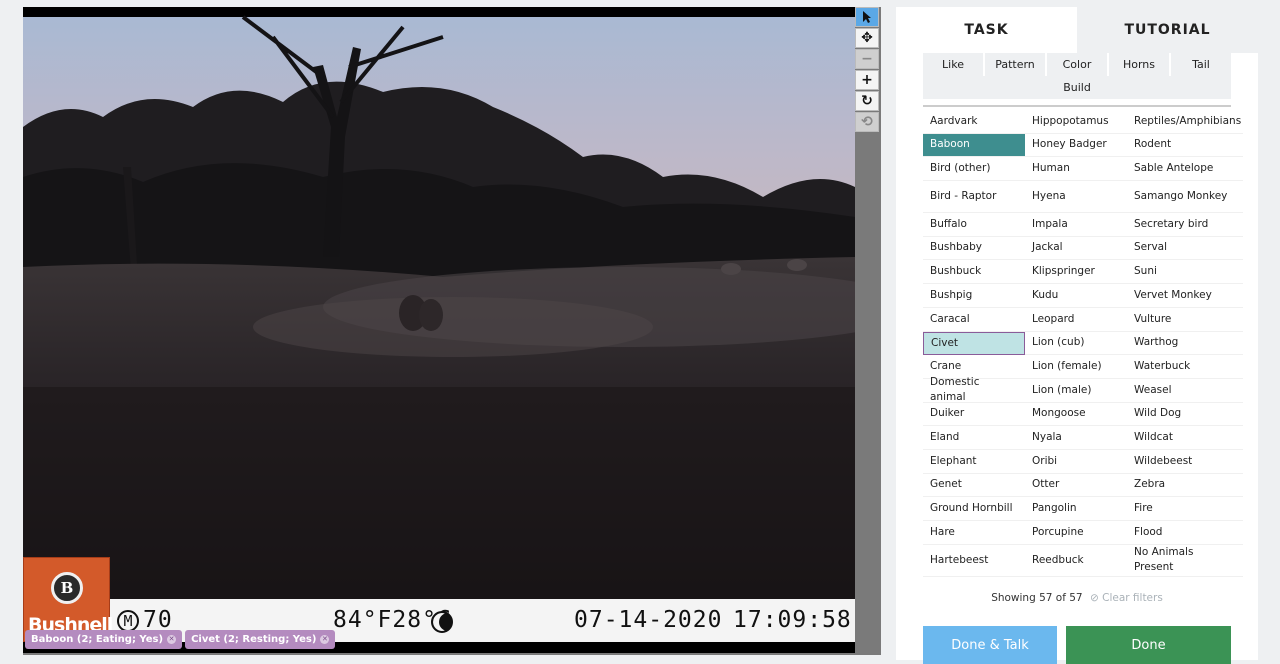  Describe the element at coordinates (974, 389) in the screenshot. I see `species-option: Domestic animal` at that location.